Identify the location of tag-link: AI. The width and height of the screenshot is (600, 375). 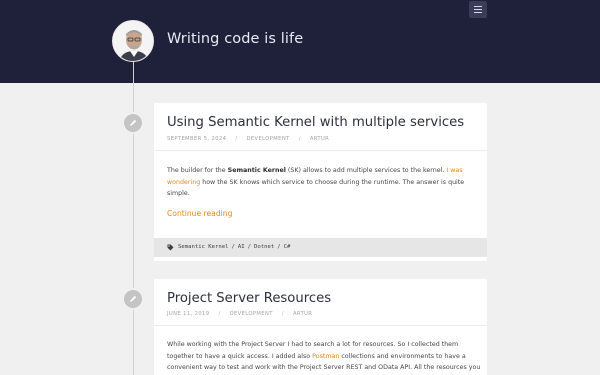
(241, 247).